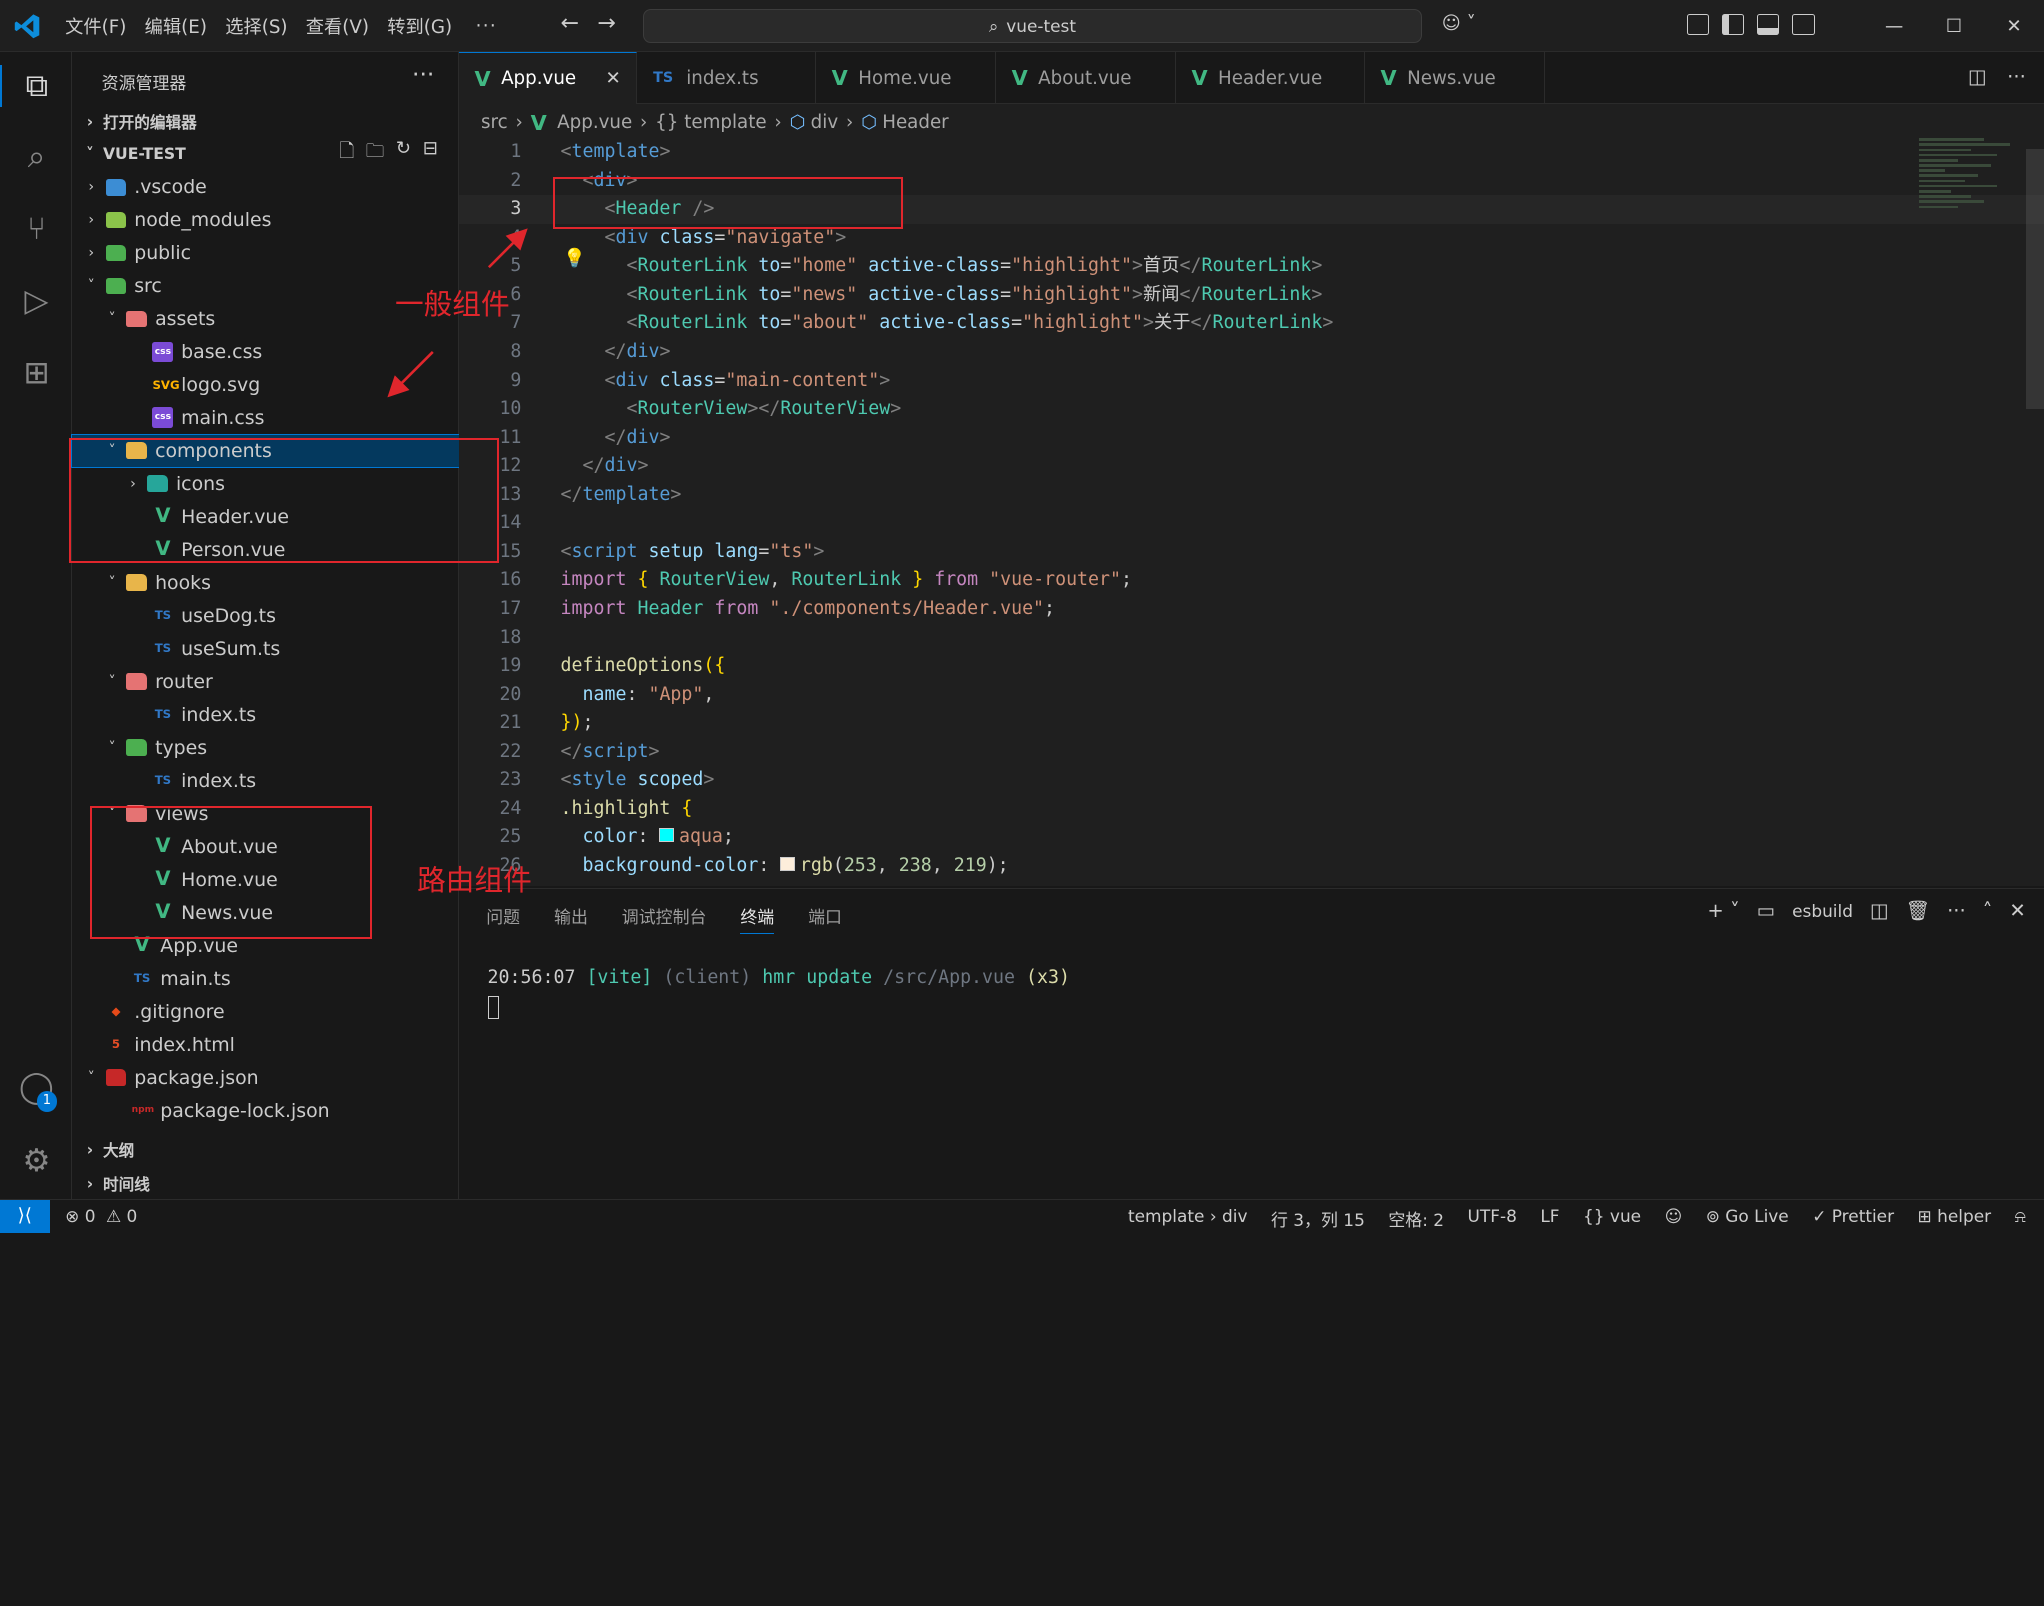 This screenshot has width=2044, height=1606. What do you see at coordinates (265, 220) in the screenshot?
I see `tree-item: › node_modules` at bounding box center [265, 220].